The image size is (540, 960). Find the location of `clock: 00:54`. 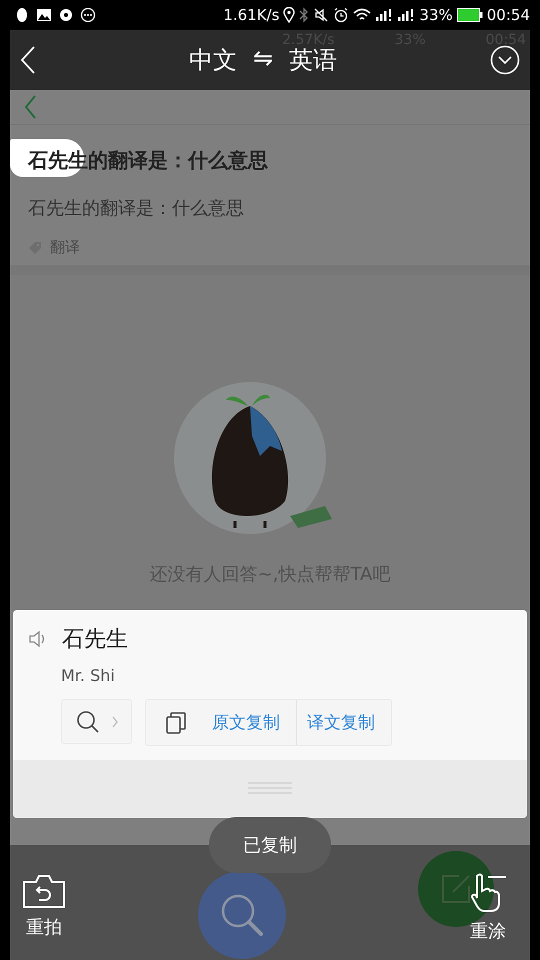

clock: 00:54 is located at coordinates (508, 15).